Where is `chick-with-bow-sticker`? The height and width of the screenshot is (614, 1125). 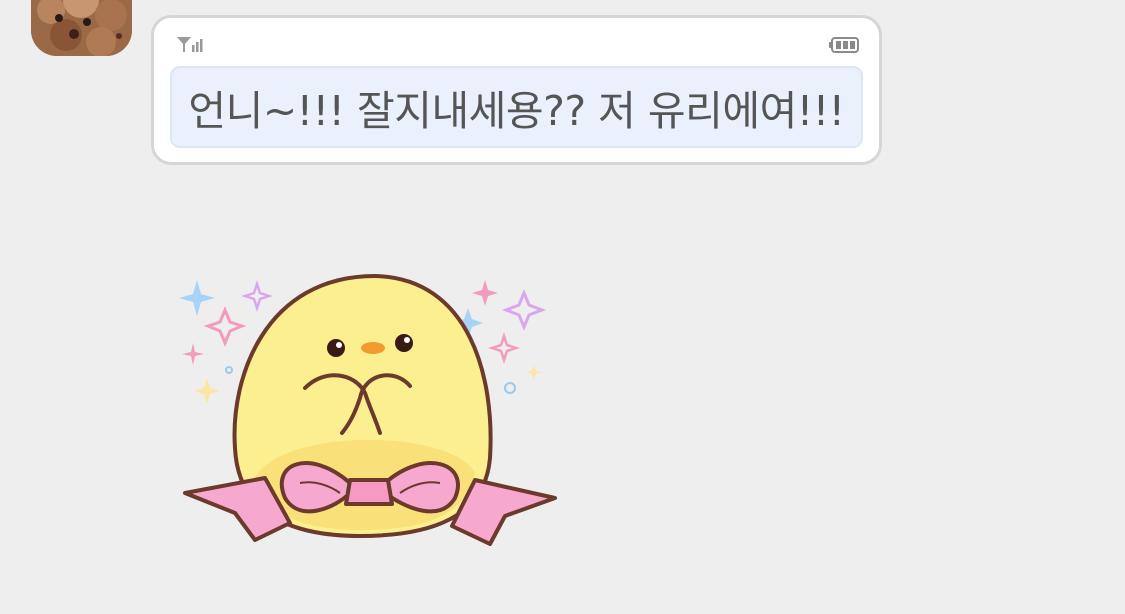
chick-with-bow-sticker is located at coordinates (368, 409).